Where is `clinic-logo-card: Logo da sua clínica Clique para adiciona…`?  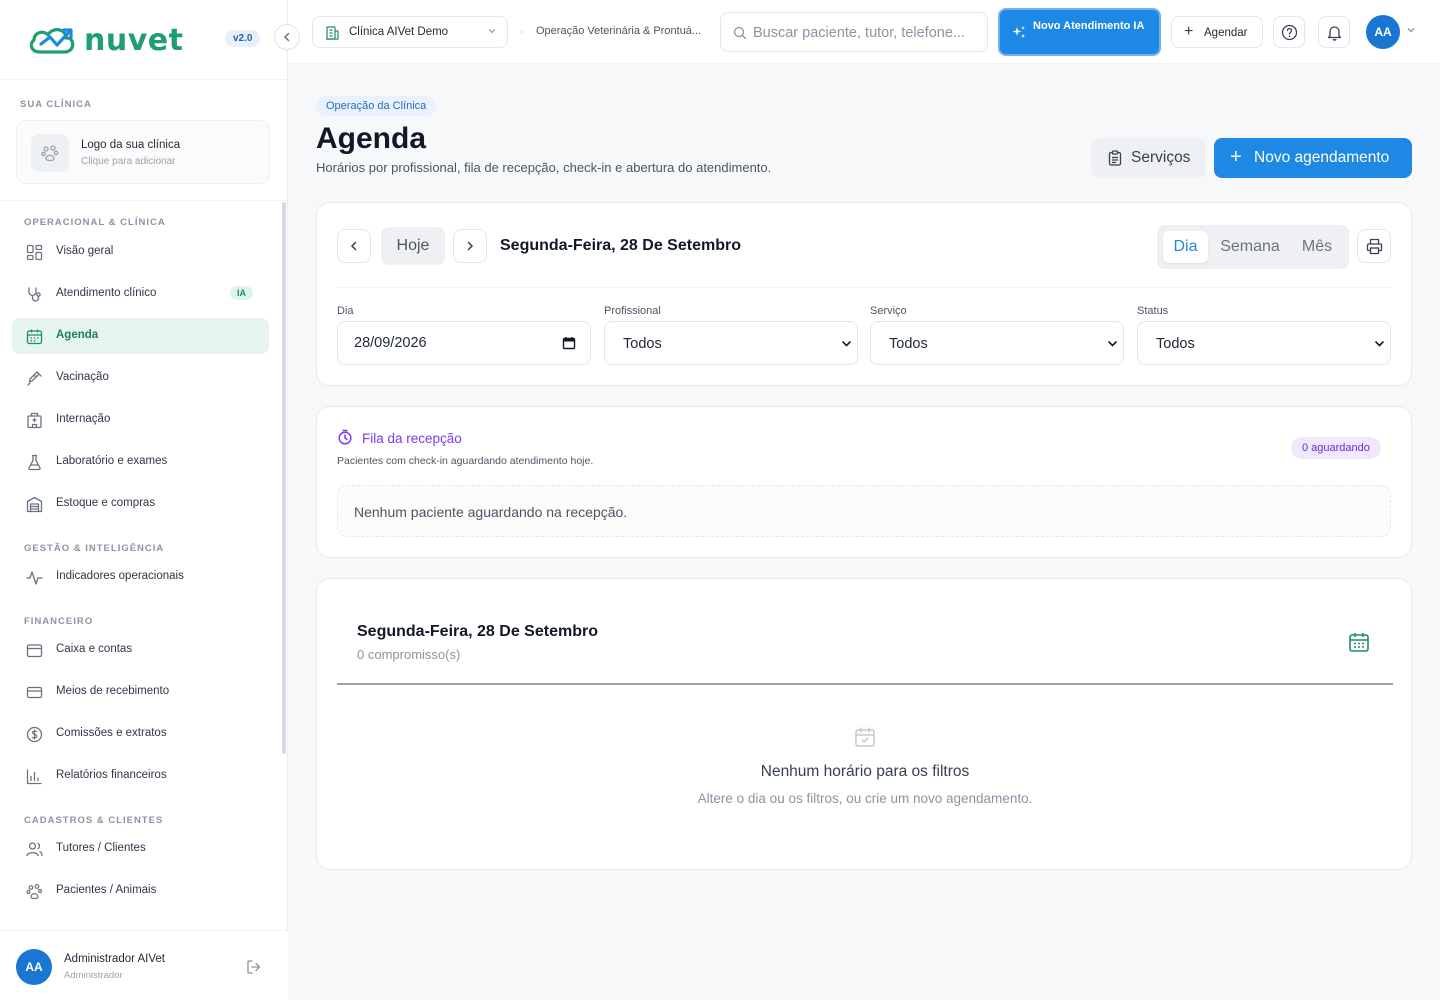 clinic-logo-card: Logo da sua clínica Clique para adiciona… is located at coordinates (143, 152).